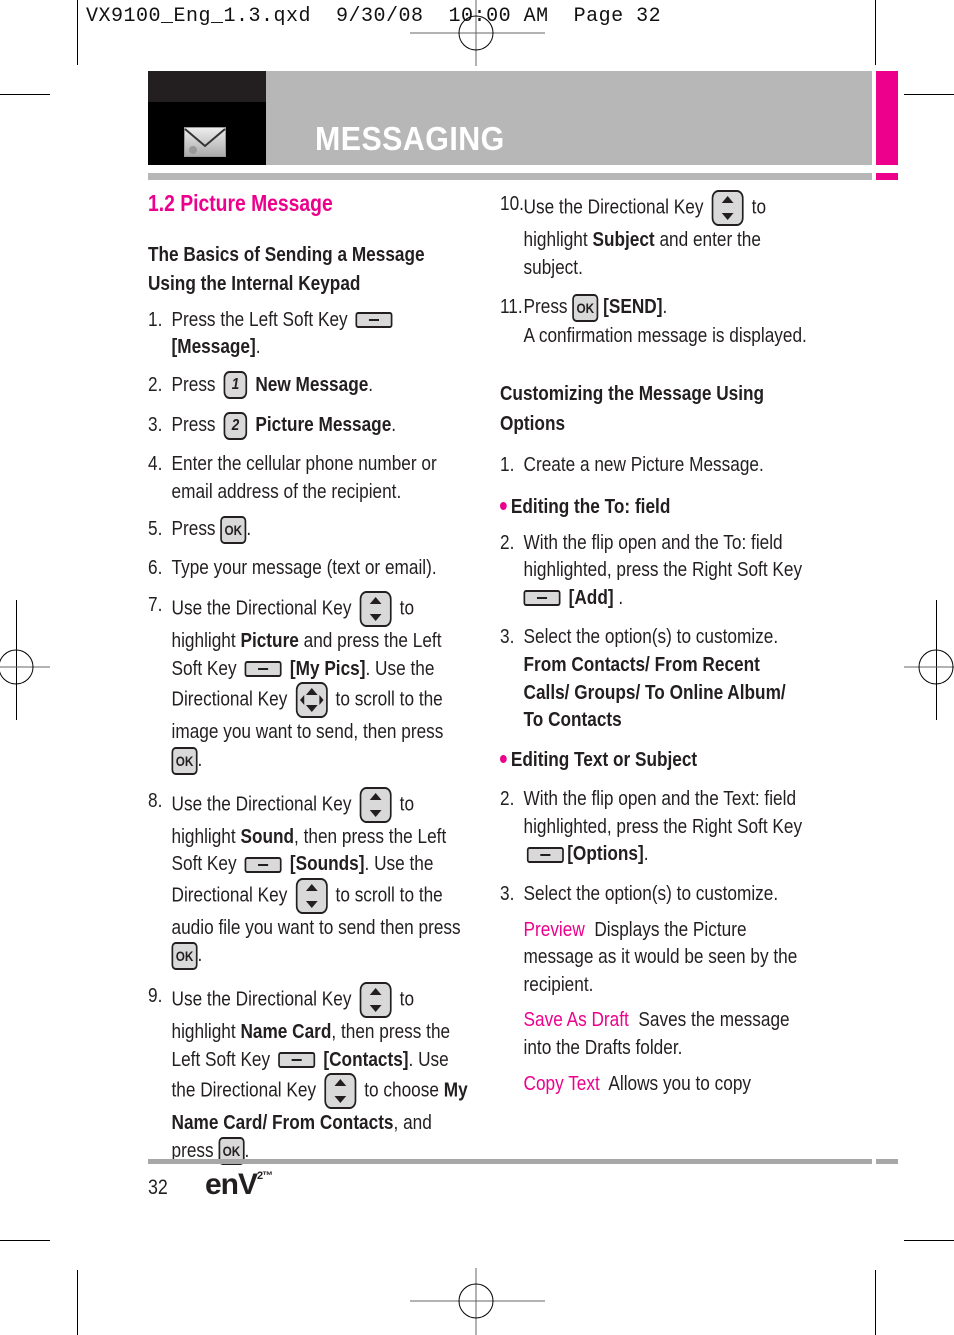 The image size is (954, 1335). Describe the element at coordinates (632, 409) in the screenshot. I see `subsection-heading: Customizing the Message Using Options` at that location.